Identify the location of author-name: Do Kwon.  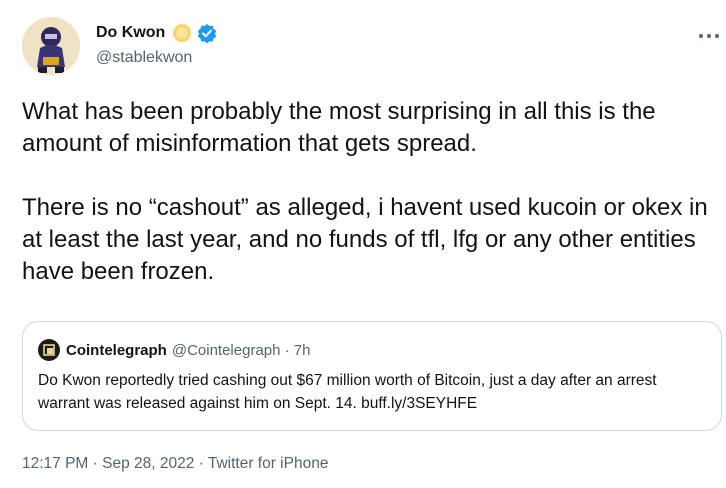
(130, 33).